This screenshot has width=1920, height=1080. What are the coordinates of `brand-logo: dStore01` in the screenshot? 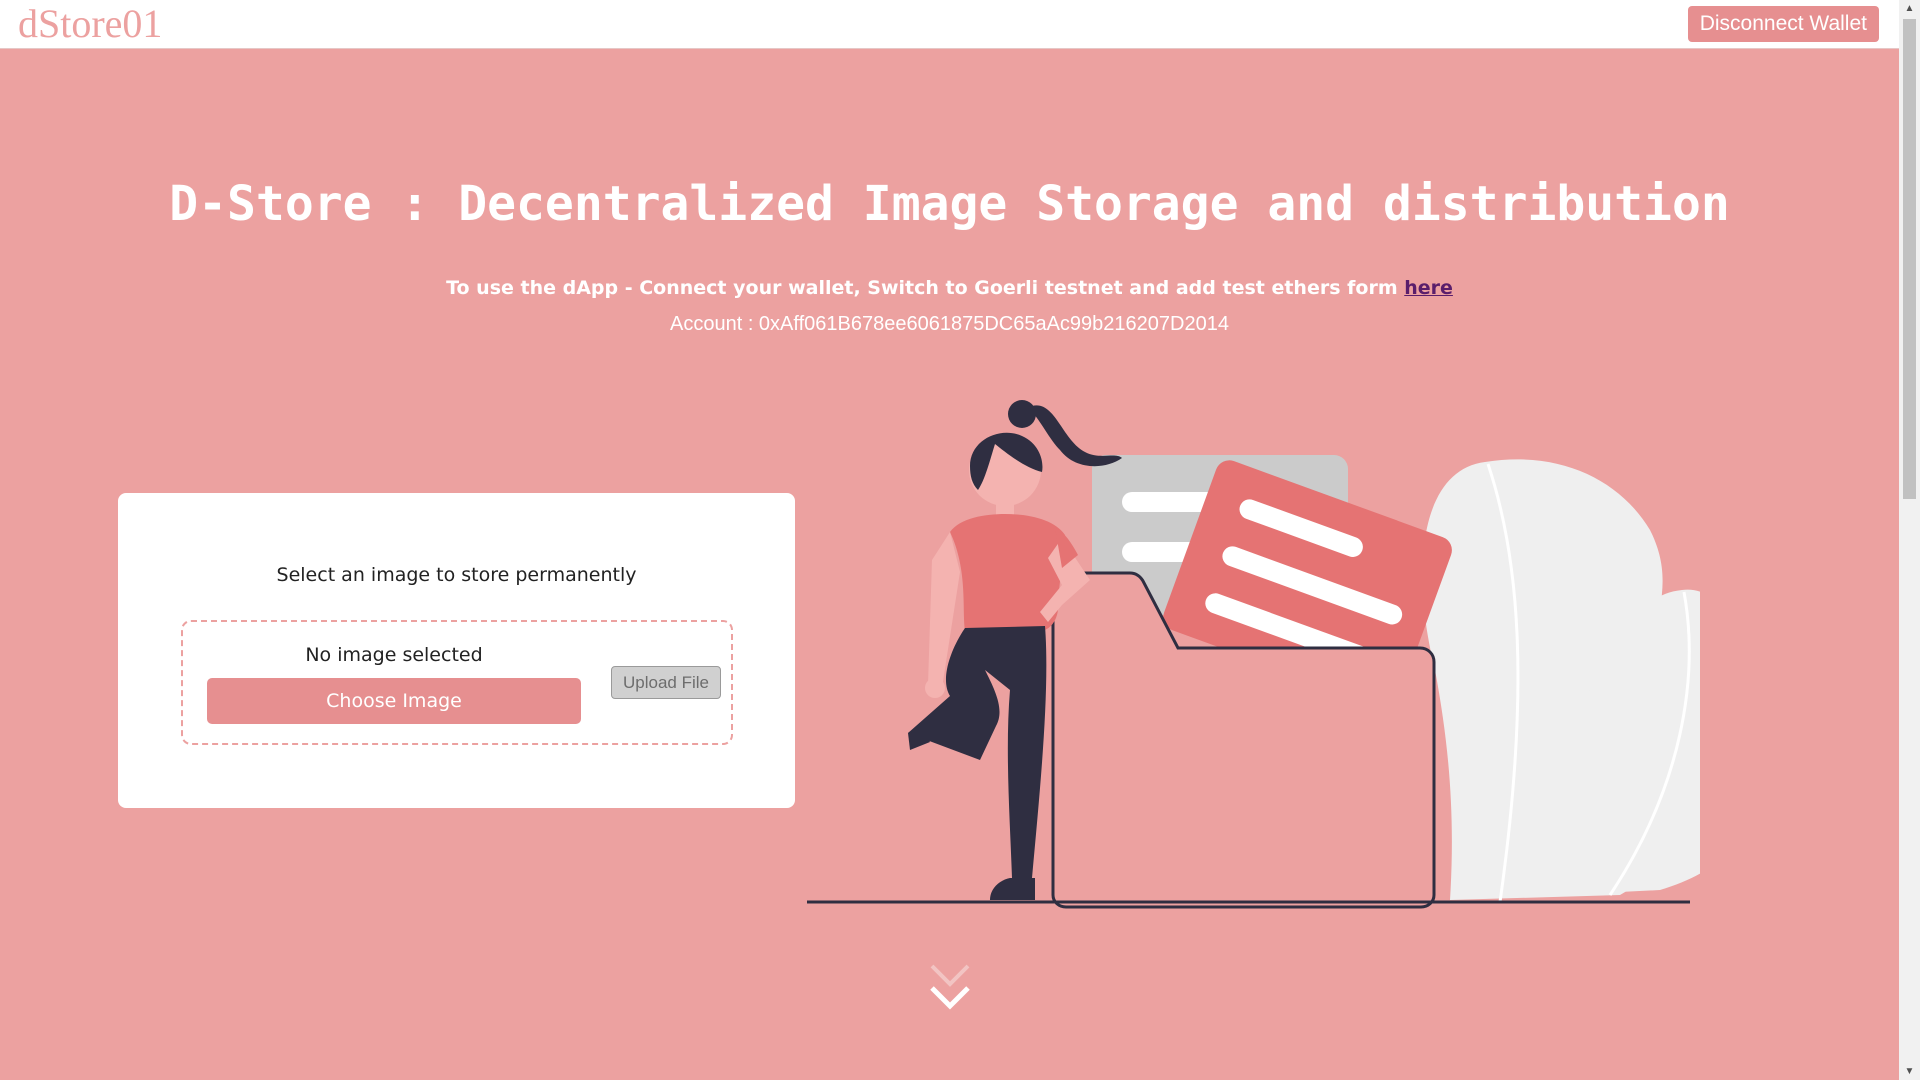 It's located at (90, 24).